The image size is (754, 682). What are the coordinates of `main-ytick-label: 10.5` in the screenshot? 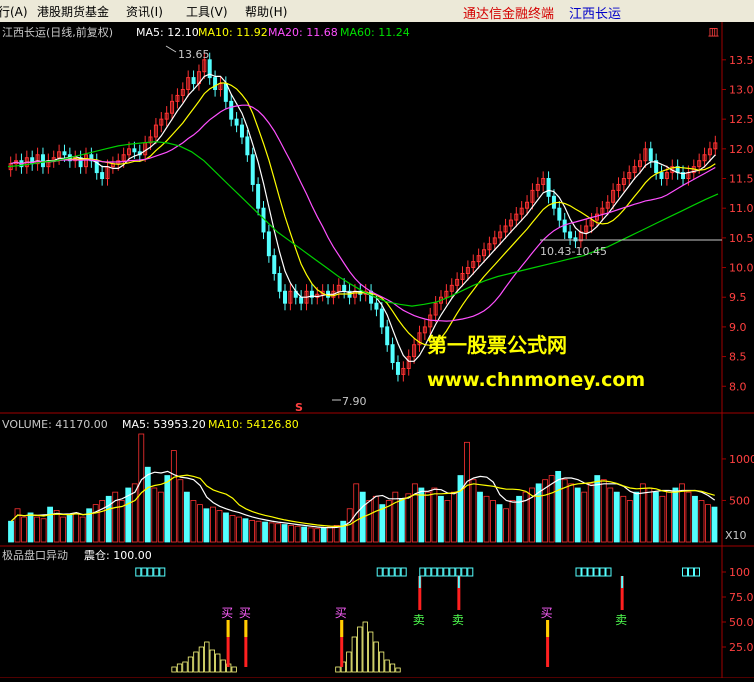 It's located at (741, 238).